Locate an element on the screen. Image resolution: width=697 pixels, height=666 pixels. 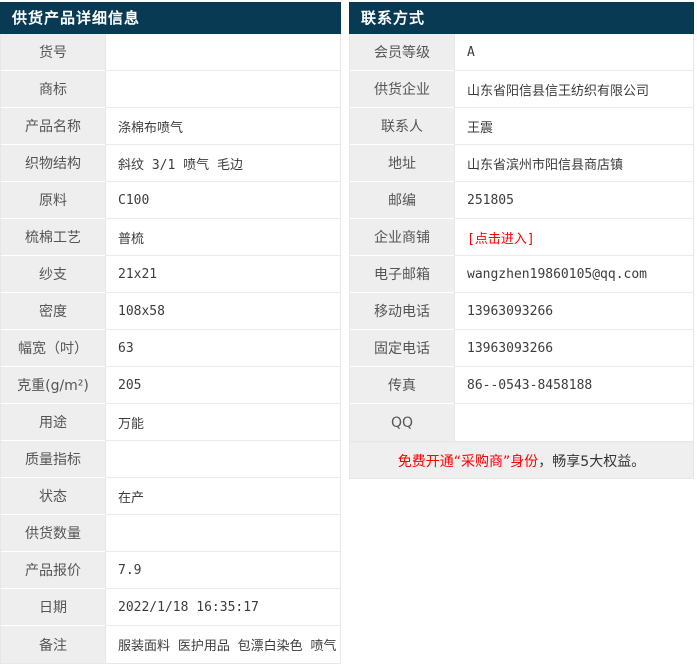
row-value: 251805 is located at coordinates (573, 200).